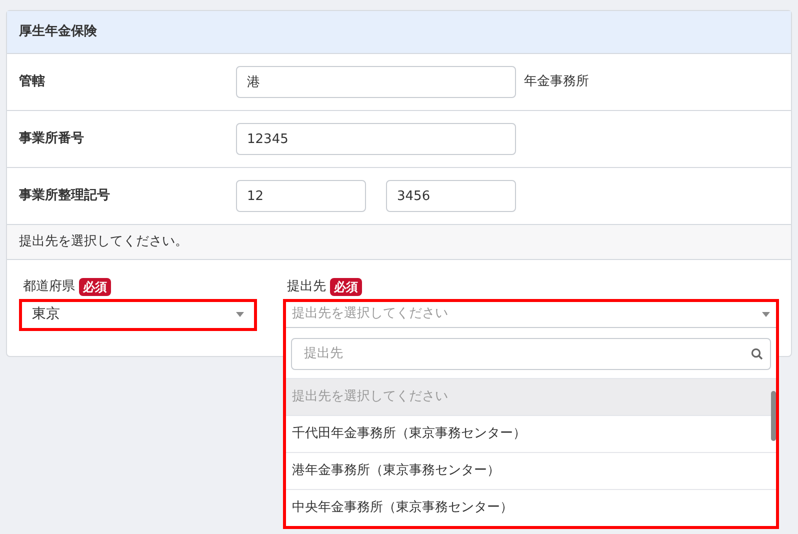 Image resolution: width=798 pixels, height=534 pixels. What do you see at coordinates (138, 314) in the screenshot?
I see `prefecture-select: 東京` at bounding box center [138, 314].